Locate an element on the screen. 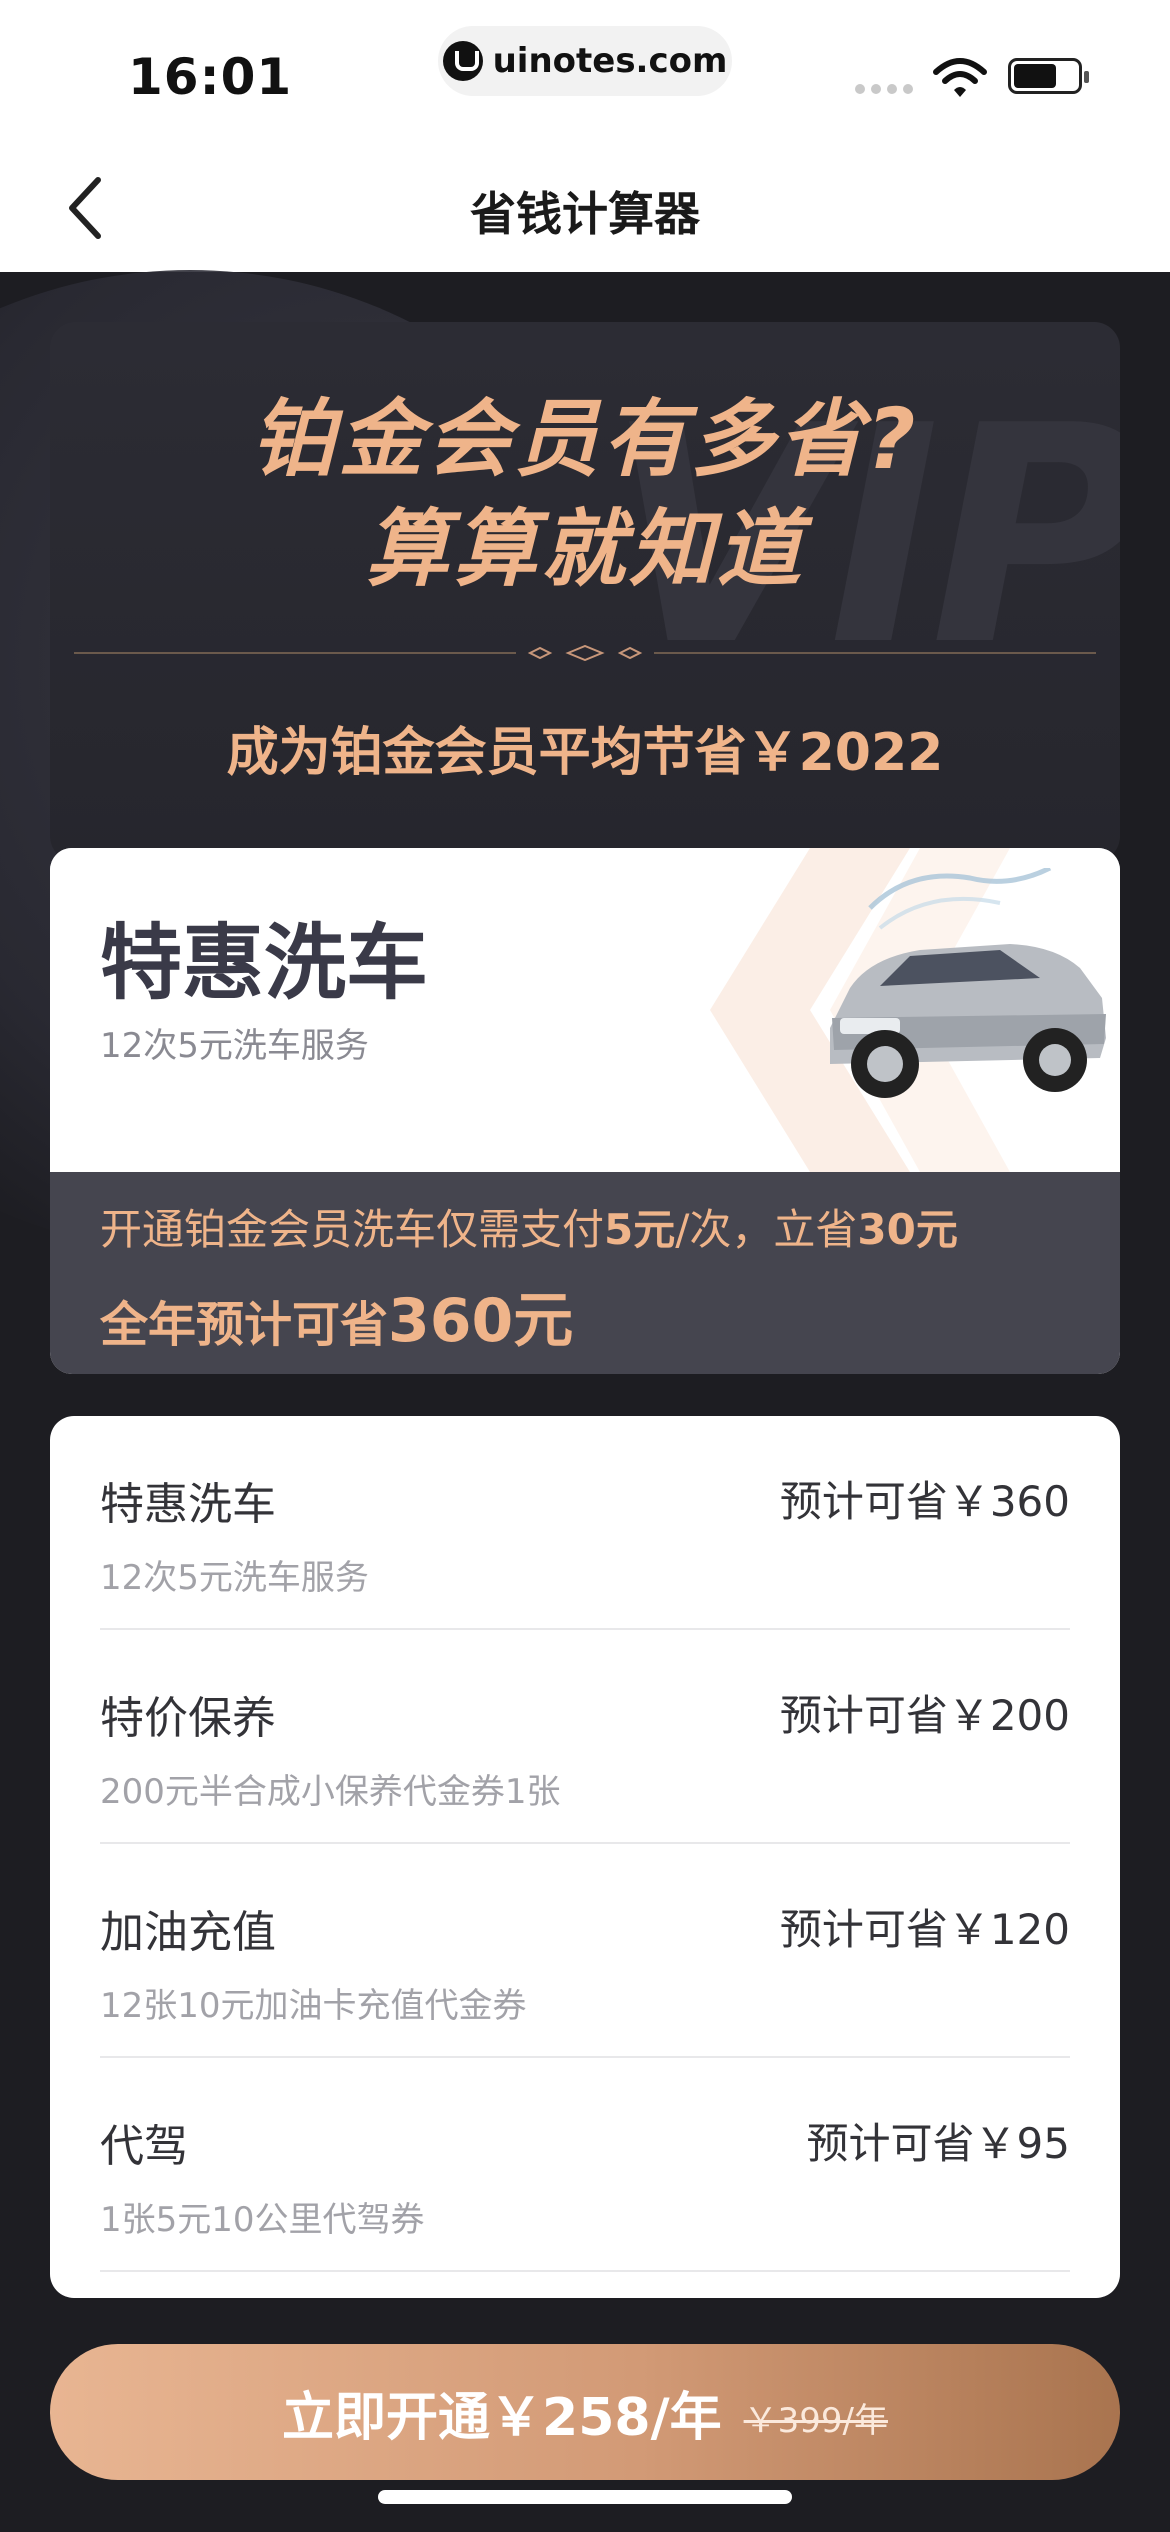 Image resolution: width=1170 pixels, height=2532 pixels. url-text: uinotes.com is located at coordinates (610, 61).